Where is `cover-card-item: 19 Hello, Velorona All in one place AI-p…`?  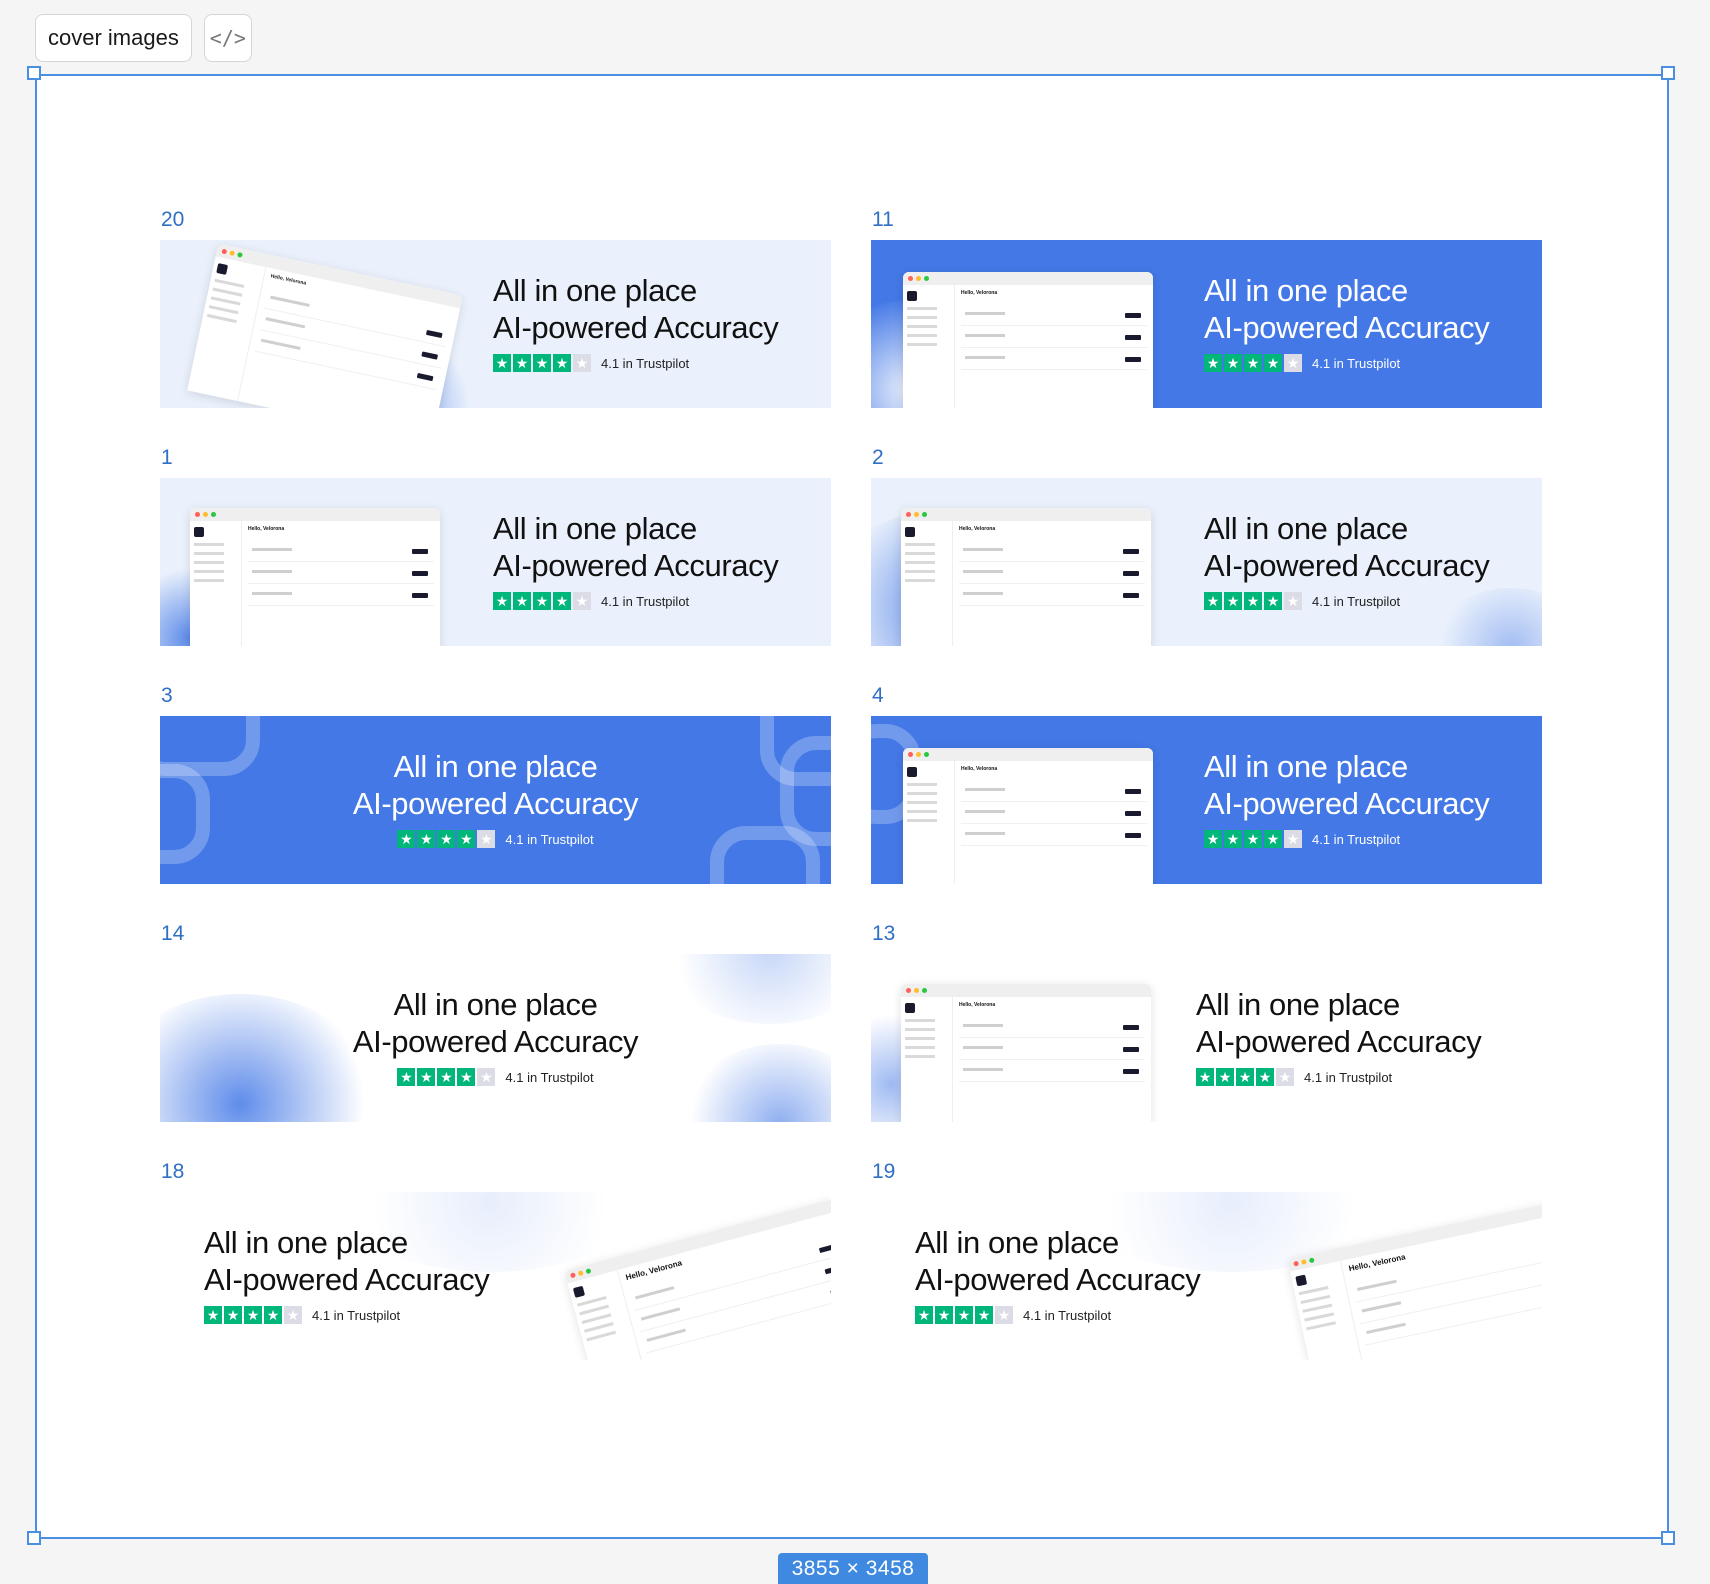
cover-card-item: 19 Hello, Velorona All in one place AI-p… is located at coordinates (1206, 1260).